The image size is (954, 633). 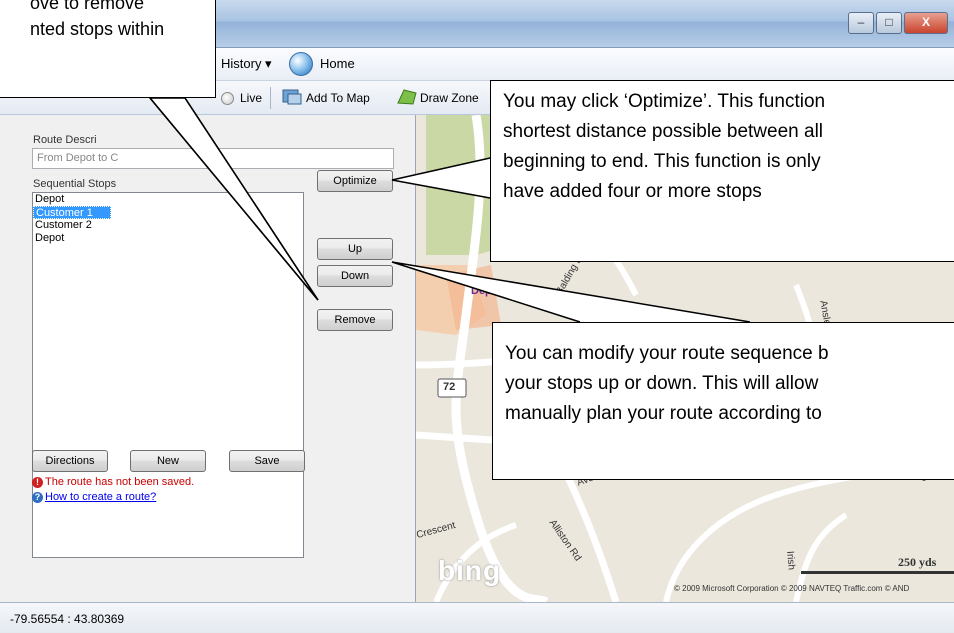 I want to click on callout-line: beginning to end. This function is only, so click(x=662, y=161).